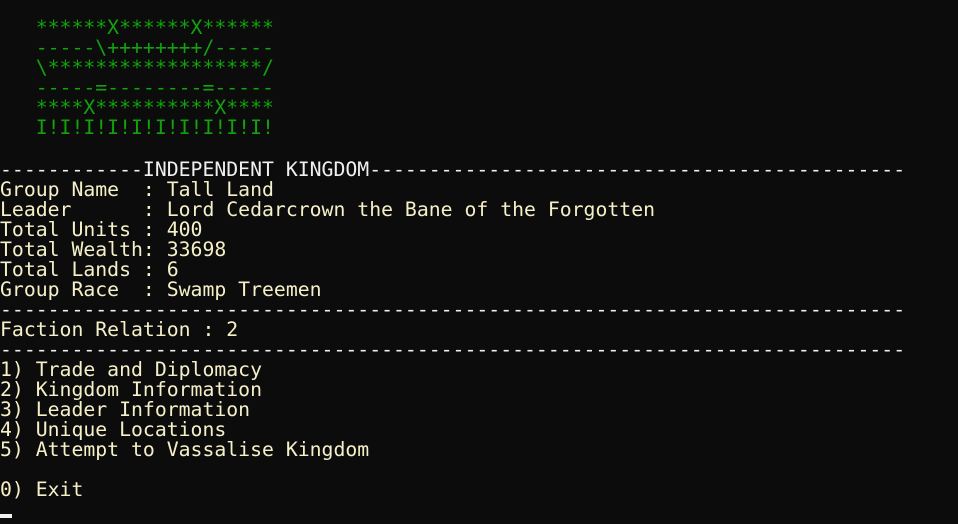  Describe the element at coordinates (101, 229) in the screenshot. I see `info-total-units: Total Units : 400` at that location.